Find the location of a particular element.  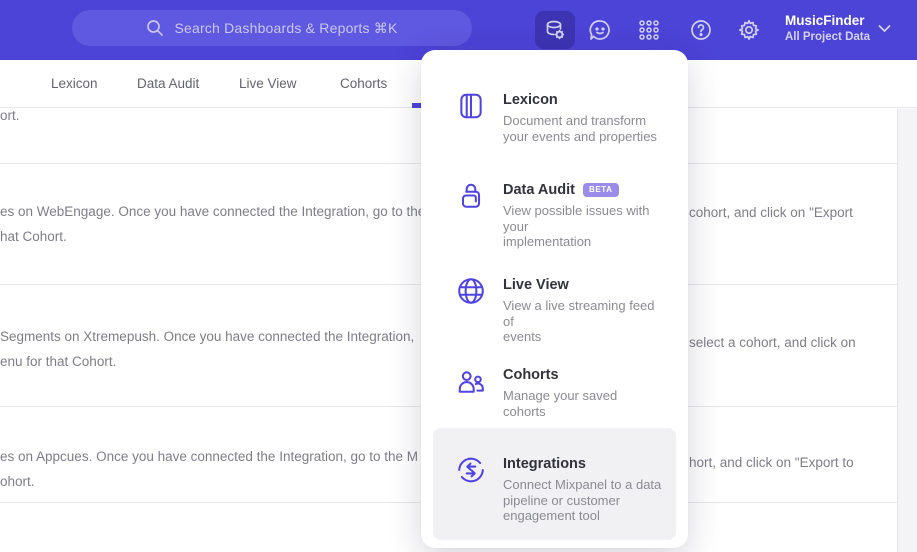

cohorts-people-icon is located at coordinates (471, 381).